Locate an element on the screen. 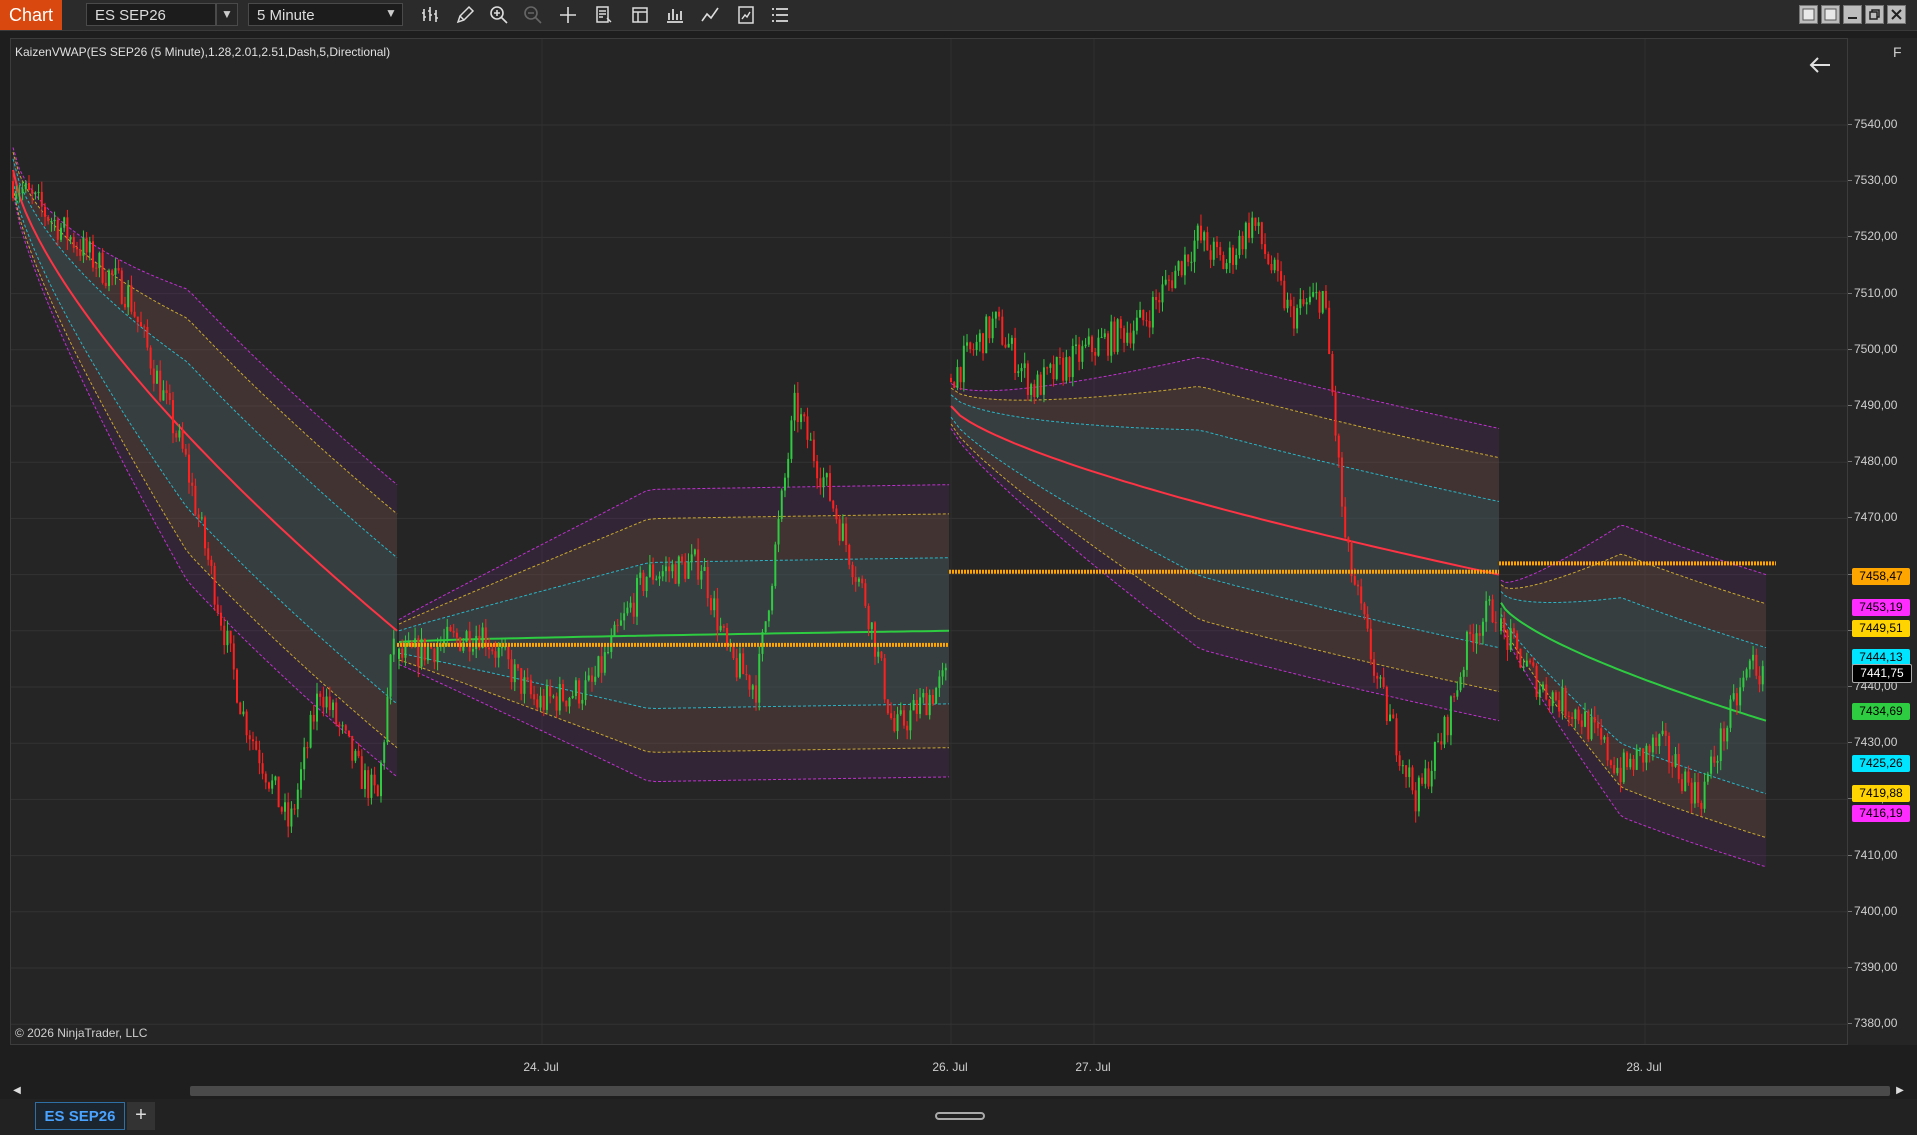 Image resolution: width=1917 pixels, height=1135 pixels. menu-icon is located at coordinates (780, 15).